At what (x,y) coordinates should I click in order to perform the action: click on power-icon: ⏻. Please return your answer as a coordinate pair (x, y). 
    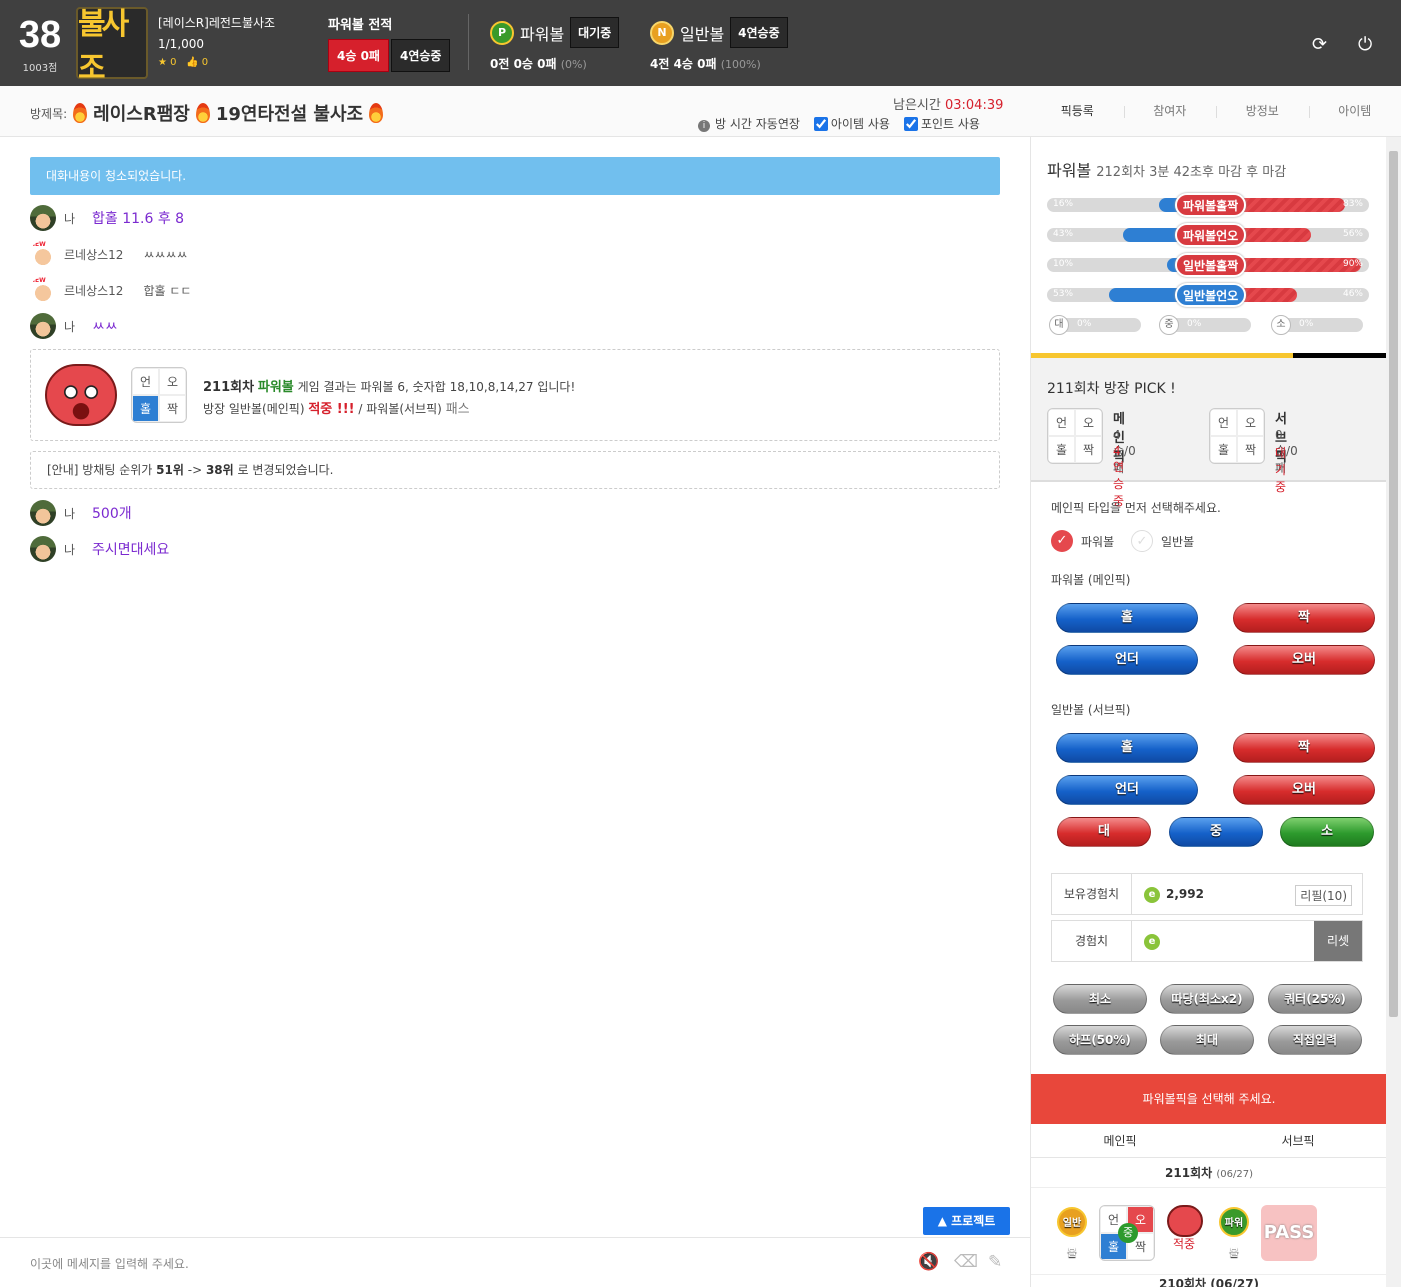
    Looking at the image, I should click on (1365, 44).